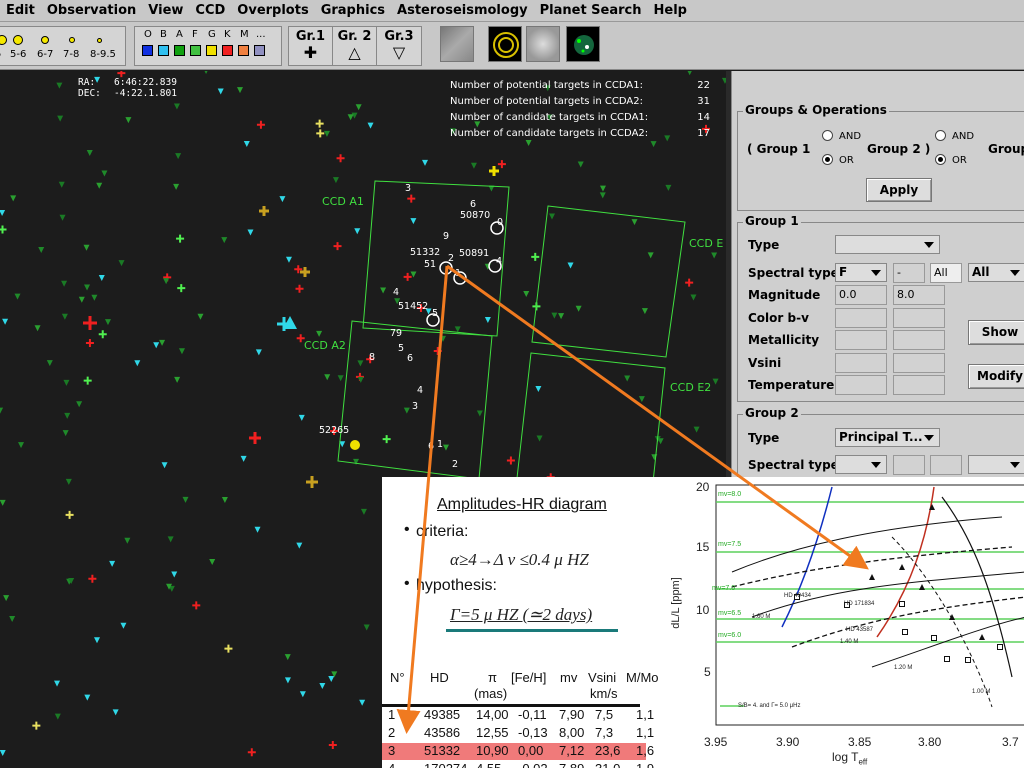 The height and width of the screenshot is (768, 1024). Describe the element at coordinates (210, 11) in the screenshot. I see `menu-ccd: CCD` at that location.